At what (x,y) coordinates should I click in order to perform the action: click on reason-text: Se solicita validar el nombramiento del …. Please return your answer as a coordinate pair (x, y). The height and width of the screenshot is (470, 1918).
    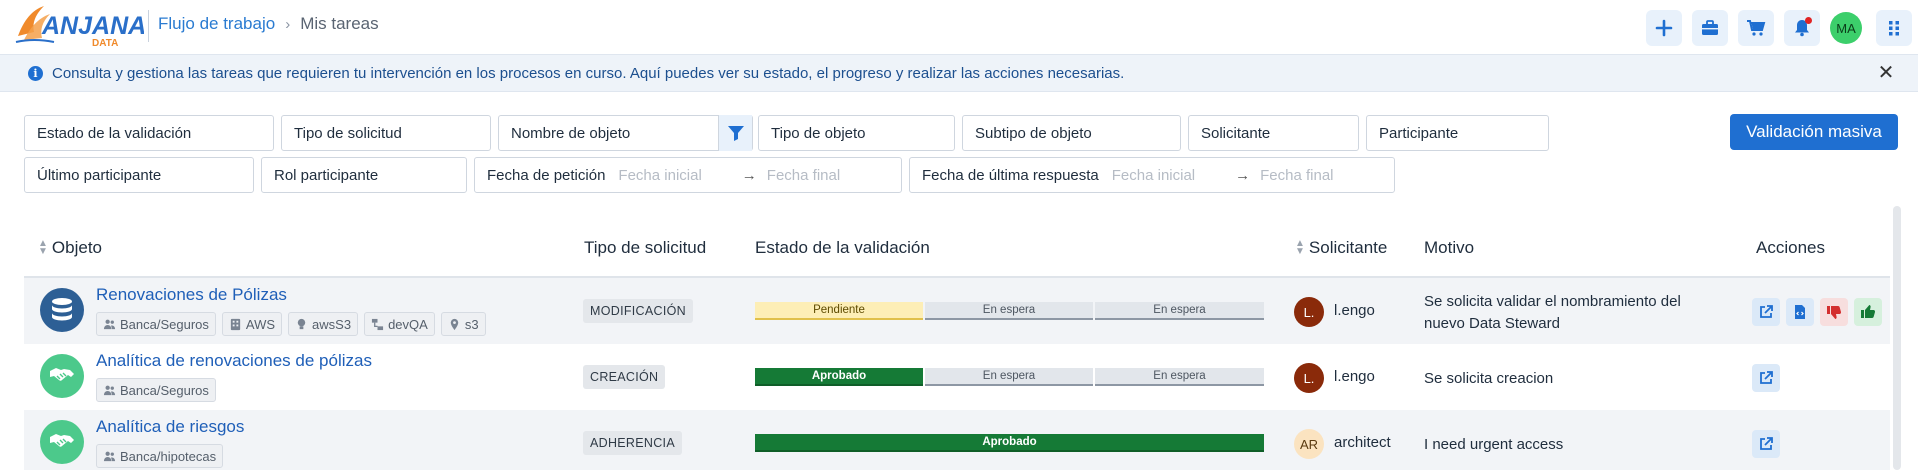
    Looking at the image, I should click on (1552, 312).